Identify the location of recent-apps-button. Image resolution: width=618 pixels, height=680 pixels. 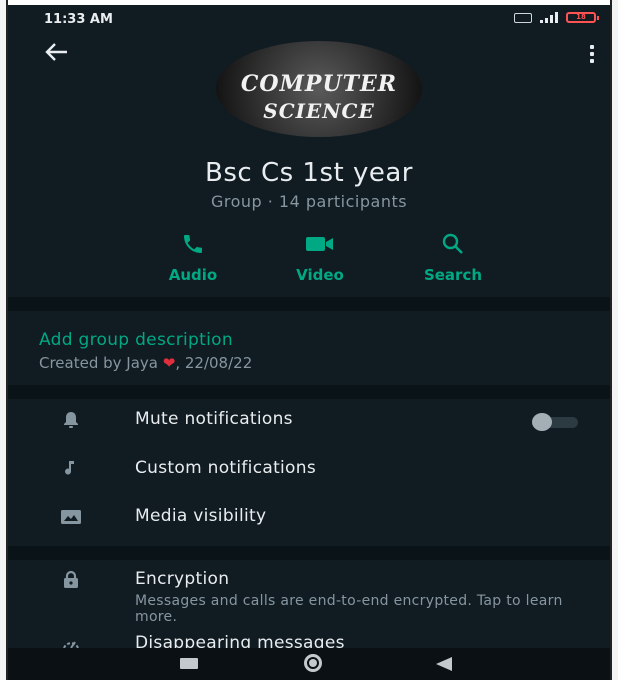
(189, 663).